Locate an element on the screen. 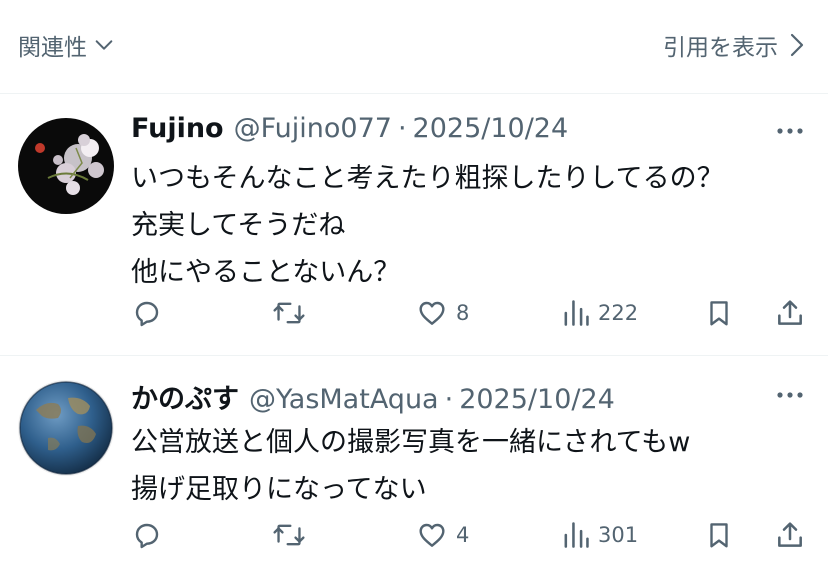 This screenshot has width=828, height=563. earth-globe-avatar-icon is located at coordinates (66, 428).